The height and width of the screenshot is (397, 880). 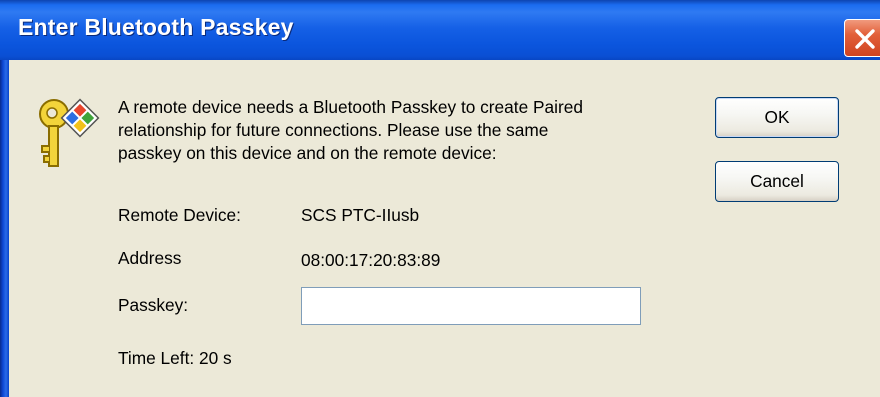 I want to click on close-icon, so click(x=865, y=39).